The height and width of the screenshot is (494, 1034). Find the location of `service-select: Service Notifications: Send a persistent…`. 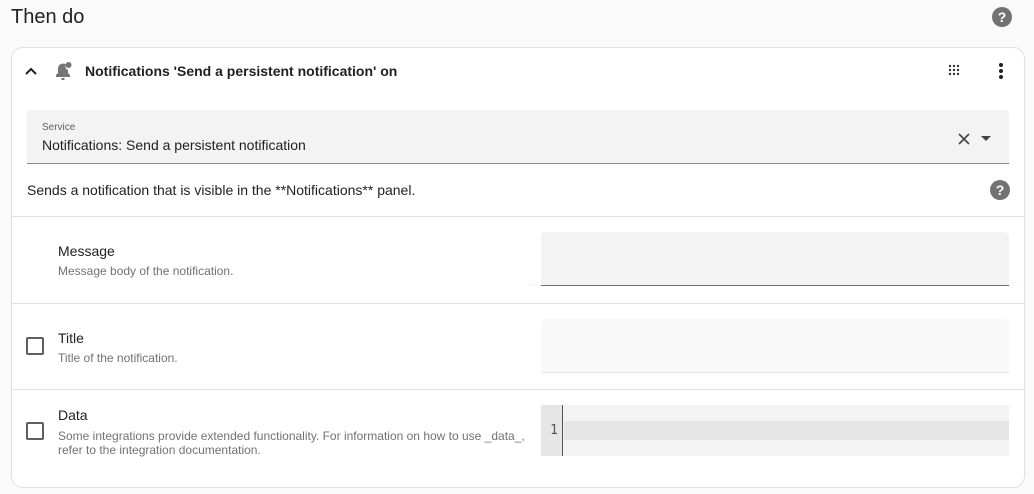

service-select: Service Notifications: Send a persistent… is located at coordinates (518, 137).